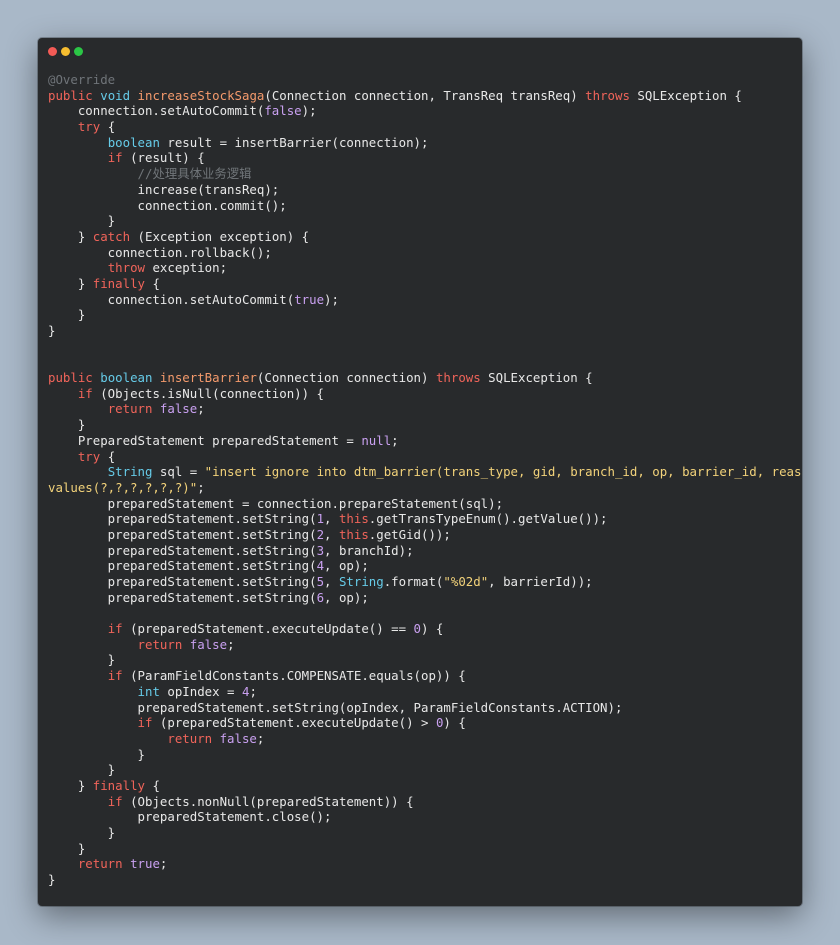 This screenshot has height=945, width=840. Describe the element at coordinates (220, 236) in the screenshot. I see `code-token: (Exception exception) {` at that location.